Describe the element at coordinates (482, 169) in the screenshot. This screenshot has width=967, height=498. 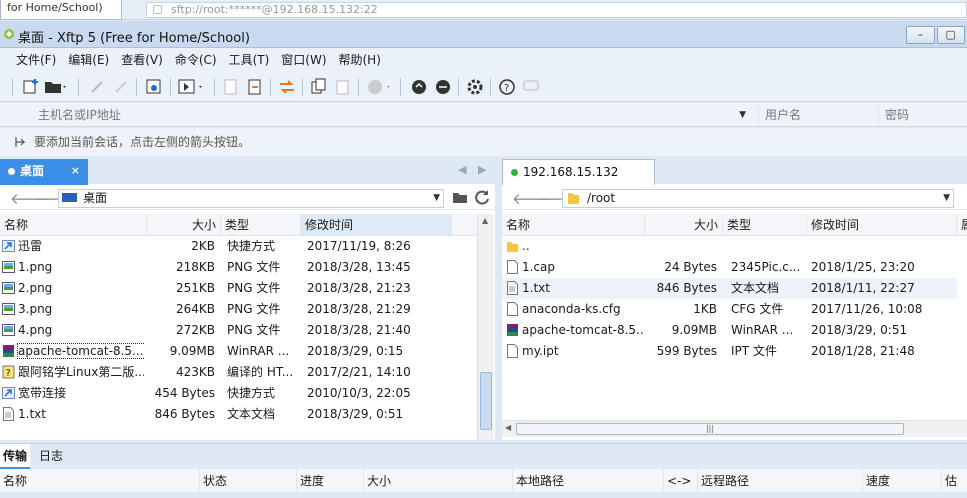
I see `tab-scroll-right-icon: ▶` at that location.